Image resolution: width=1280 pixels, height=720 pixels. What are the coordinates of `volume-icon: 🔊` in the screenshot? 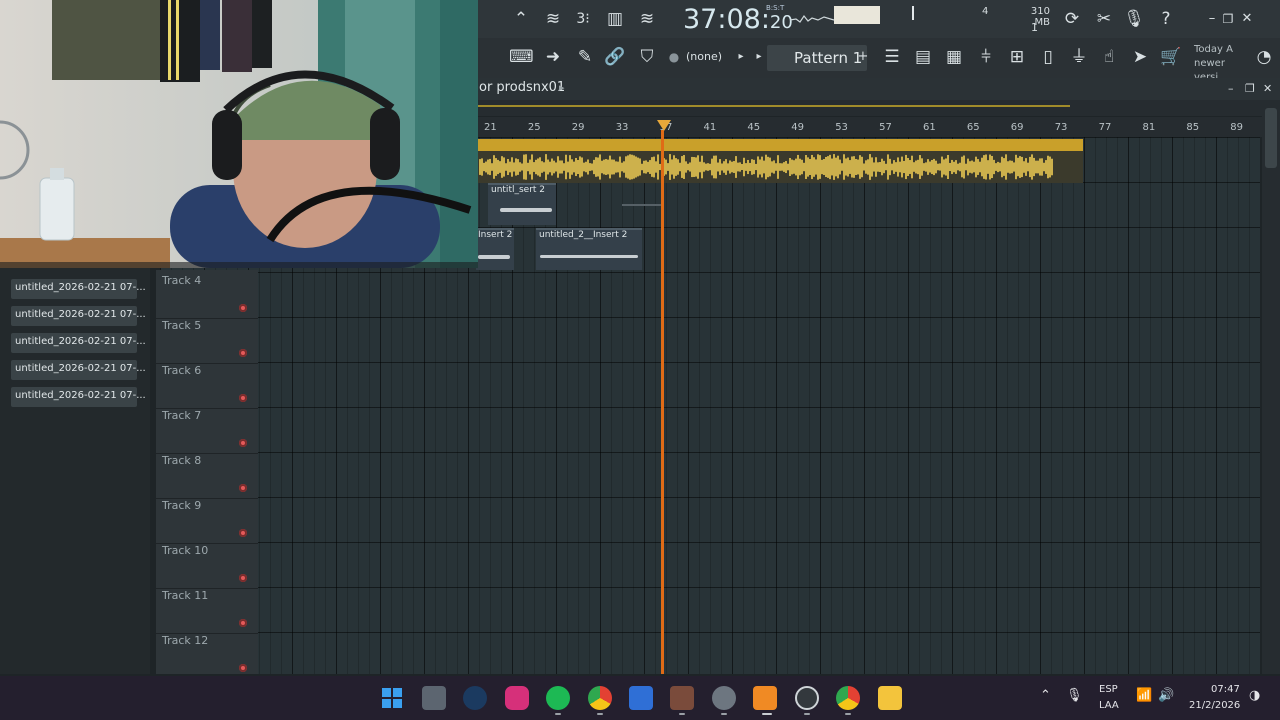 It's located at (1166, 695).